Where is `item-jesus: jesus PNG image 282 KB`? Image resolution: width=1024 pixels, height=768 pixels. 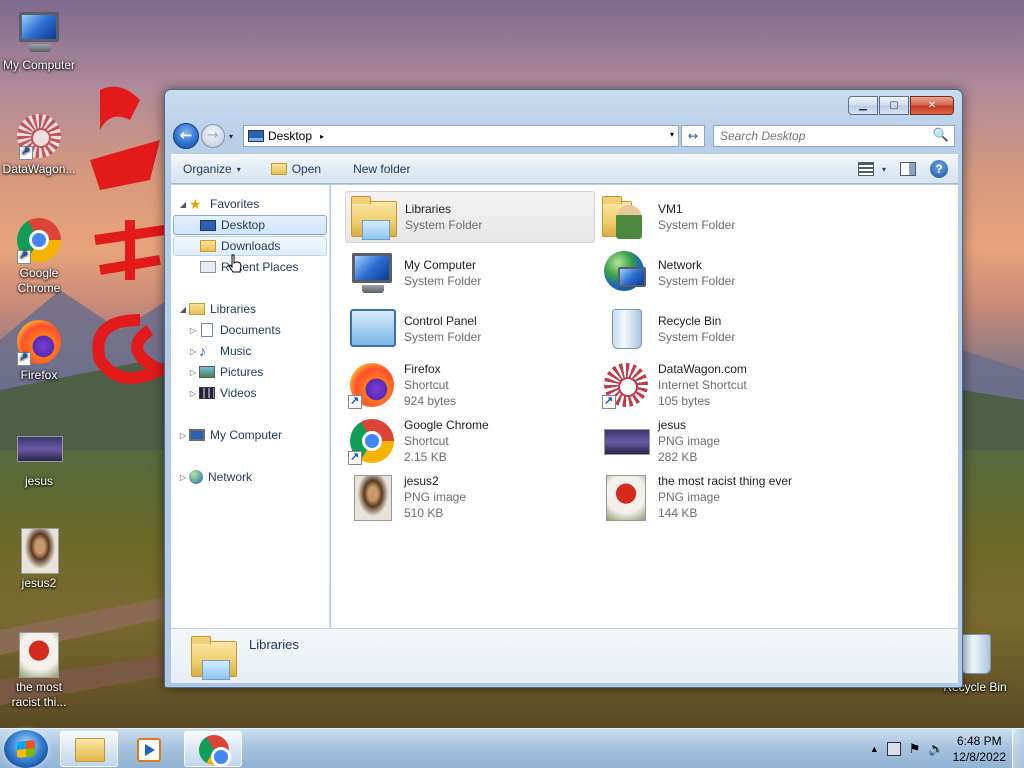
item-jesus: jesus PNG image 282 KB is located at coordinates (724, 441).